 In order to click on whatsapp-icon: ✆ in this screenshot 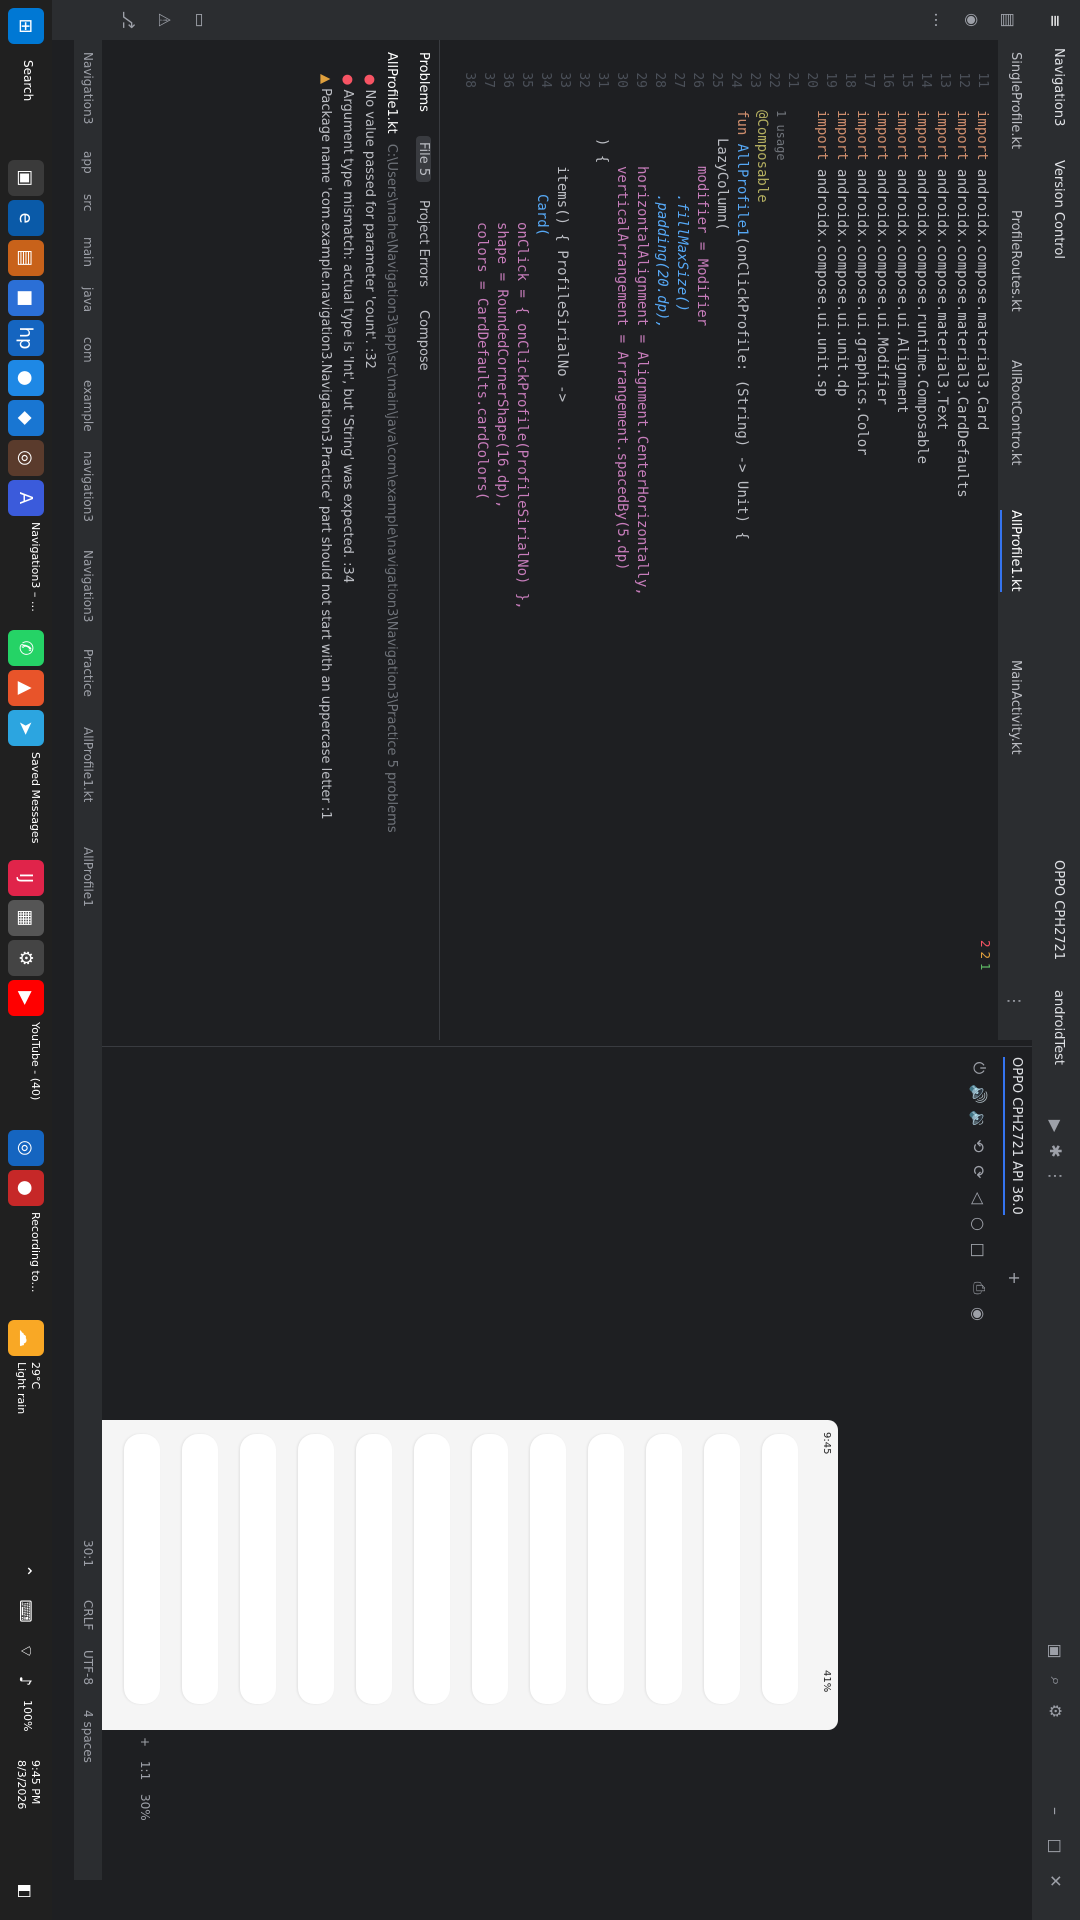, I will do `click(26, 648)`.